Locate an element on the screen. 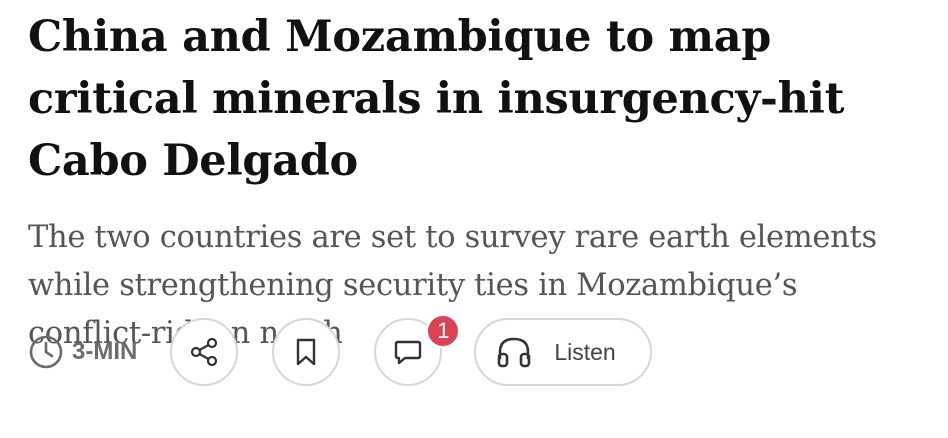 This screenshot has width=948, height=438. share-icon is located at coordinates (204, 352).